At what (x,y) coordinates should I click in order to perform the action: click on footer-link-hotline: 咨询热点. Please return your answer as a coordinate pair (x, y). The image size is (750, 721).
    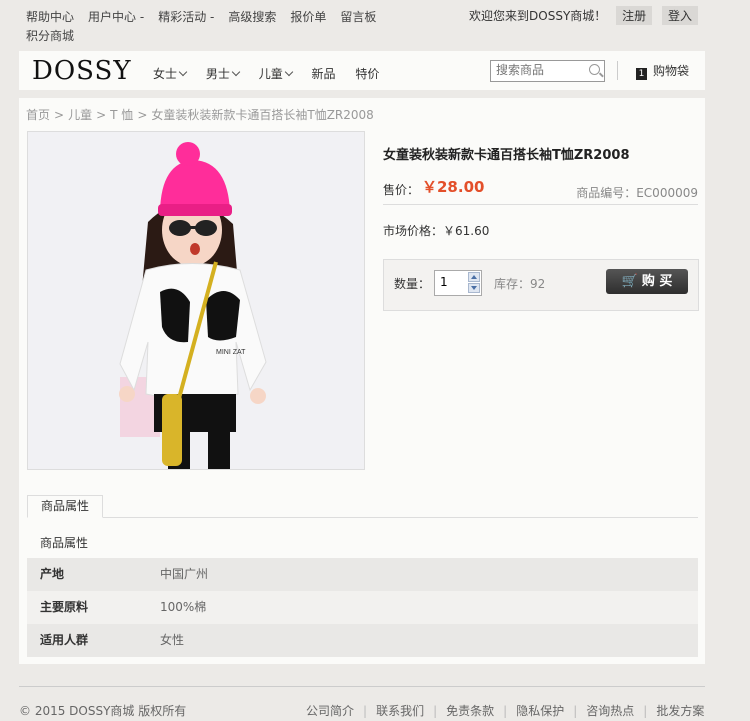
    Looking at the image, I should click on (610, 711).